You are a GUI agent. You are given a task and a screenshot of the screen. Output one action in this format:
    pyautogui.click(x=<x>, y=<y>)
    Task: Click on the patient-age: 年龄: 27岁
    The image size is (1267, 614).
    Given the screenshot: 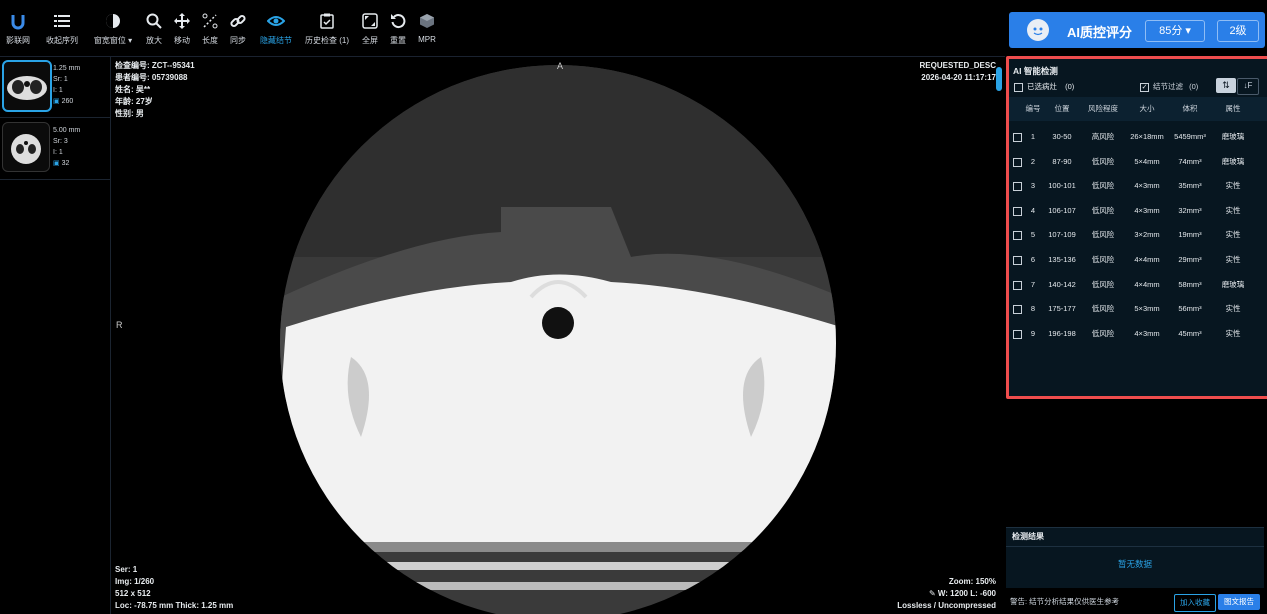 What is the action you would take?
    pyautogui.click(x=134, y=101)
    